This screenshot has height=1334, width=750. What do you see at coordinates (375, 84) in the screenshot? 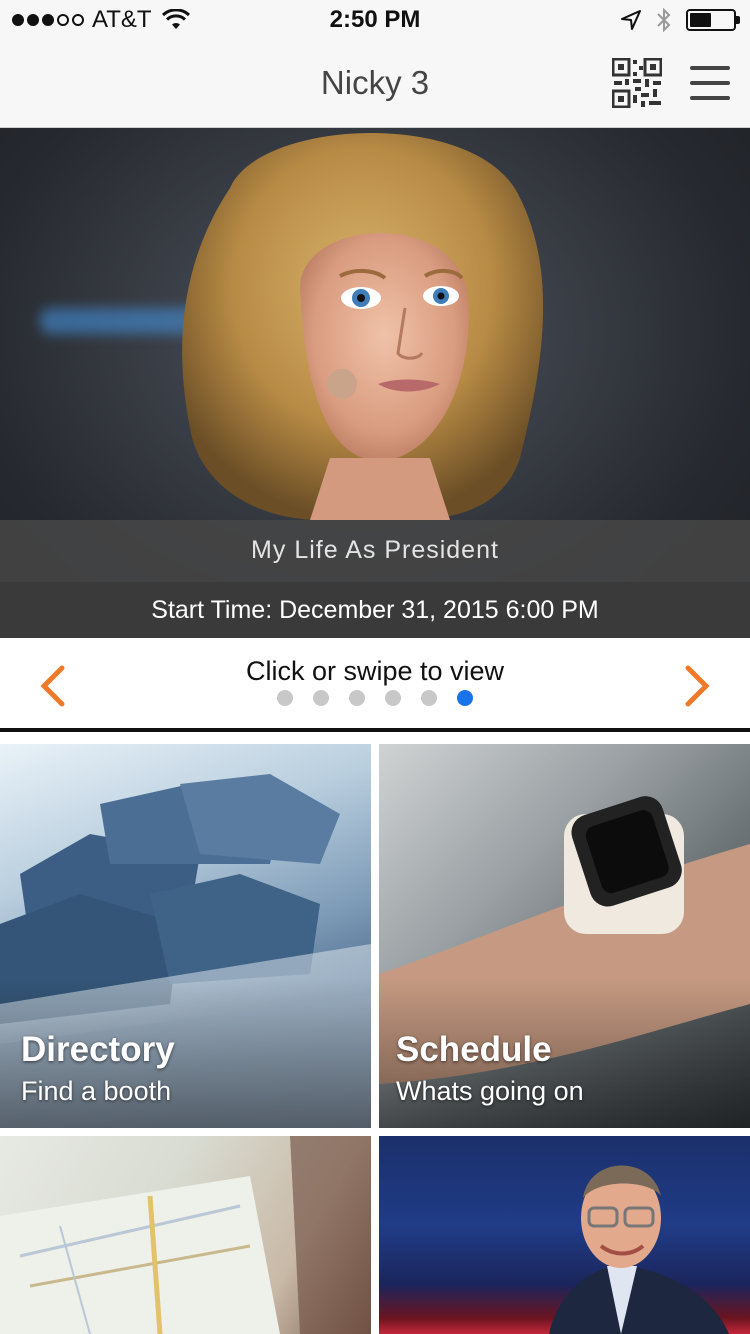
I see `navigation-bar: Nicky 3` at bounding box center [375, 84].